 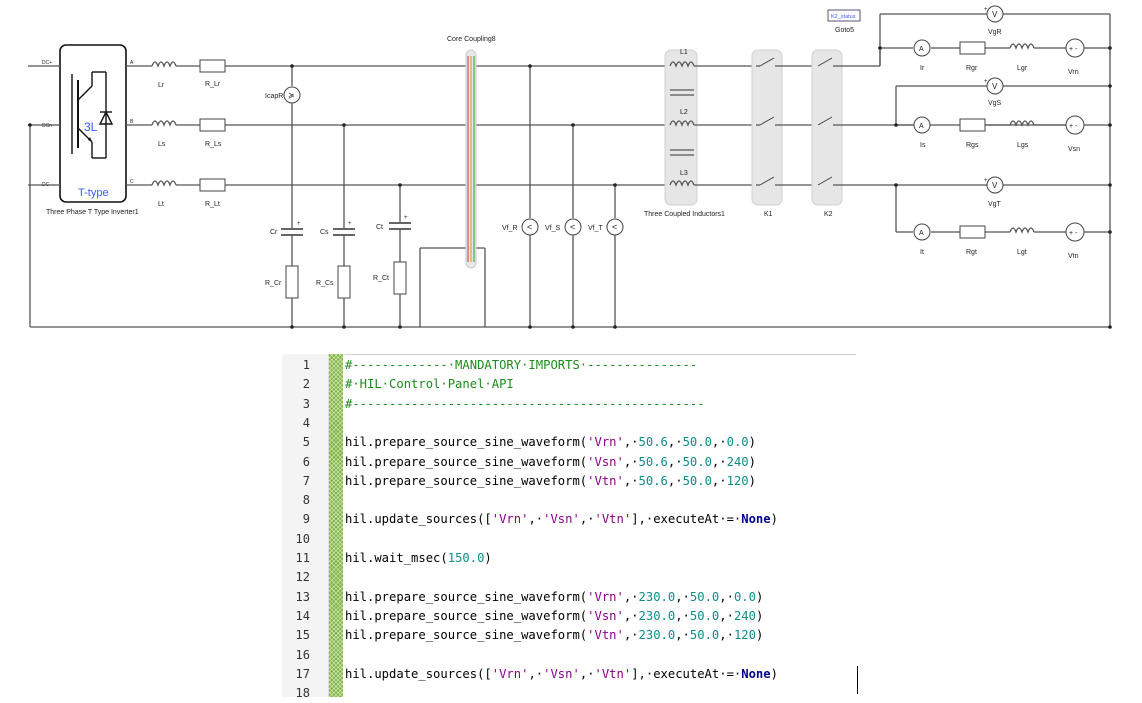 I want to click on label-rgs: Rgs, so click(x=972, y=145).